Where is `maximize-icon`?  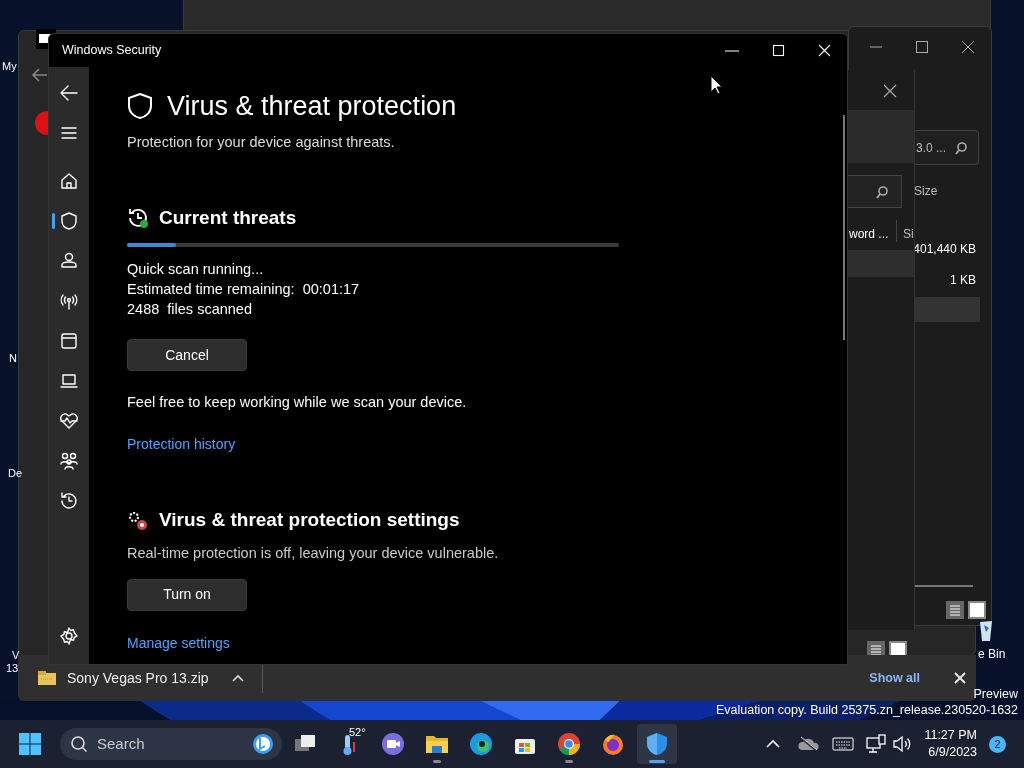
maximize-icon is located at coordinates (922, 46).